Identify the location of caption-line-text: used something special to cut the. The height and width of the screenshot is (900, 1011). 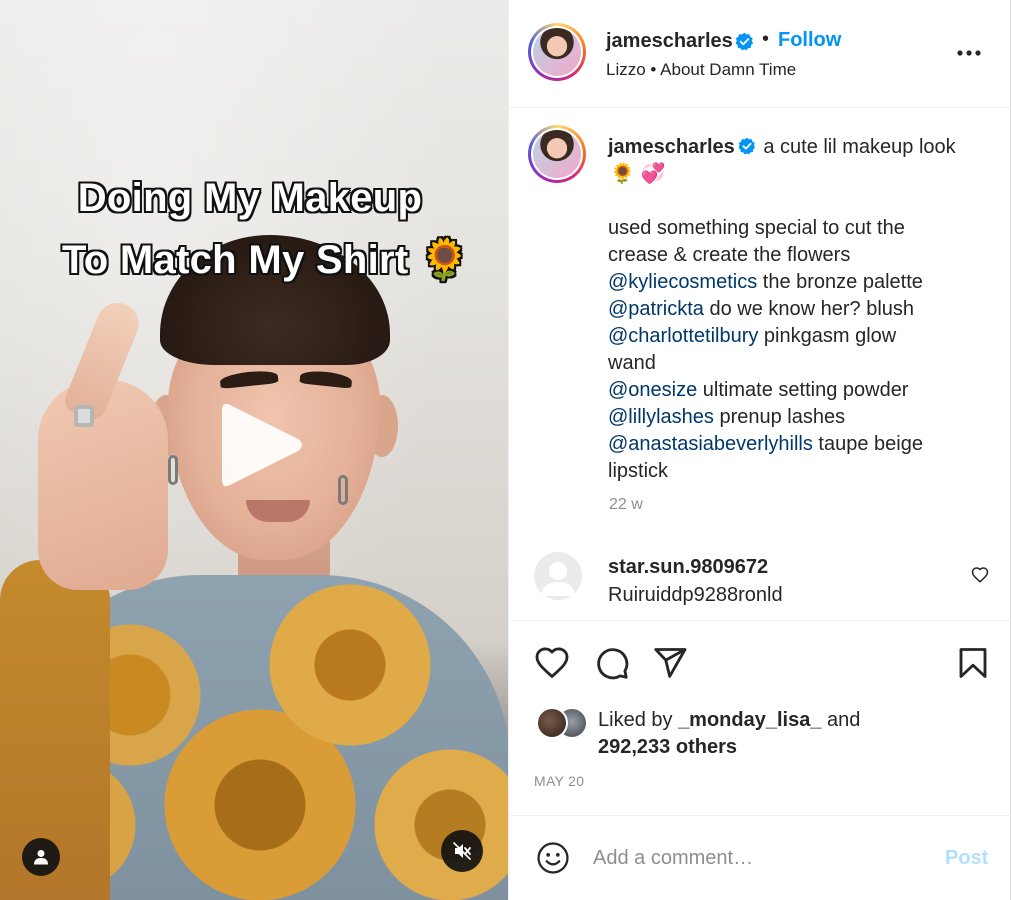
(756, 228).